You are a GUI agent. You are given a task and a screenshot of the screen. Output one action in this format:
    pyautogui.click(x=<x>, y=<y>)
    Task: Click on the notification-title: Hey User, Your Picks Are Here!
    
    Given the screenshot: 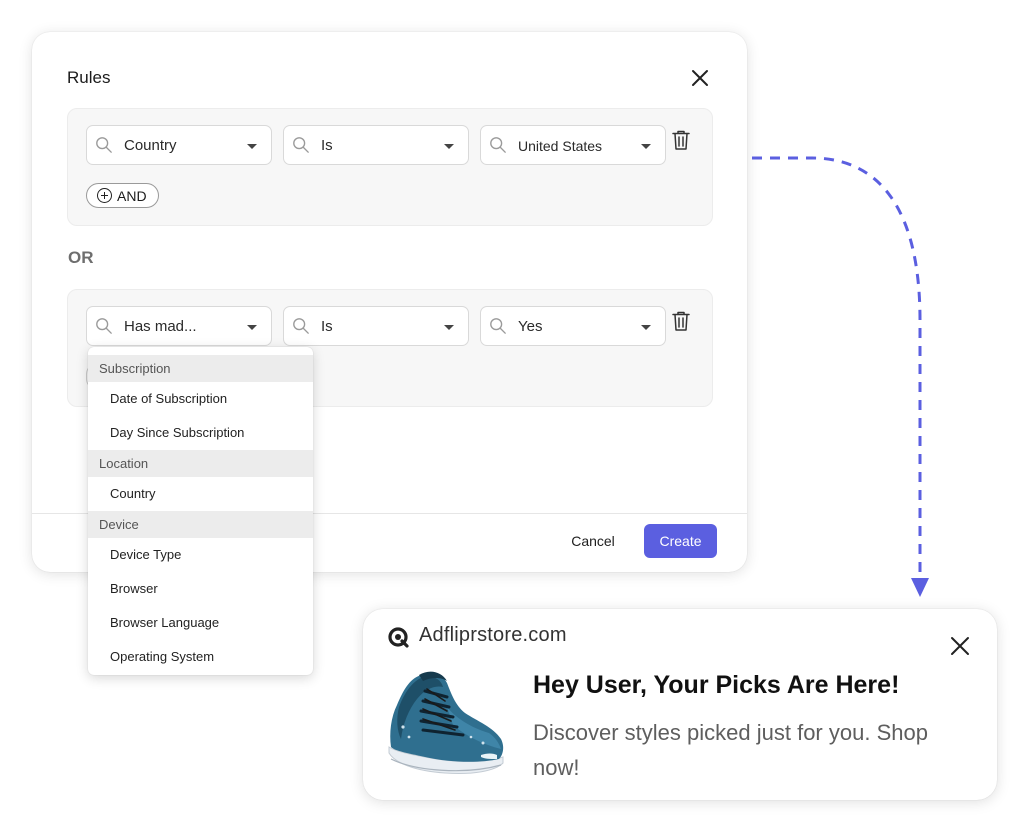 What is the action you would take?
    pyautogui.click(x=716, y=685)
    